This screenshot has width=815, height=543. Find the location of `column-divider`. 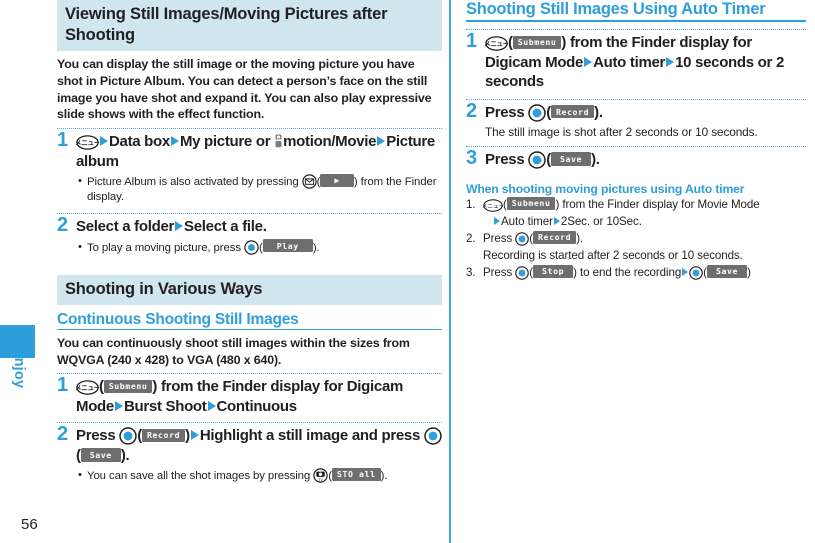

column-divider is located at coordinates (450, 271).